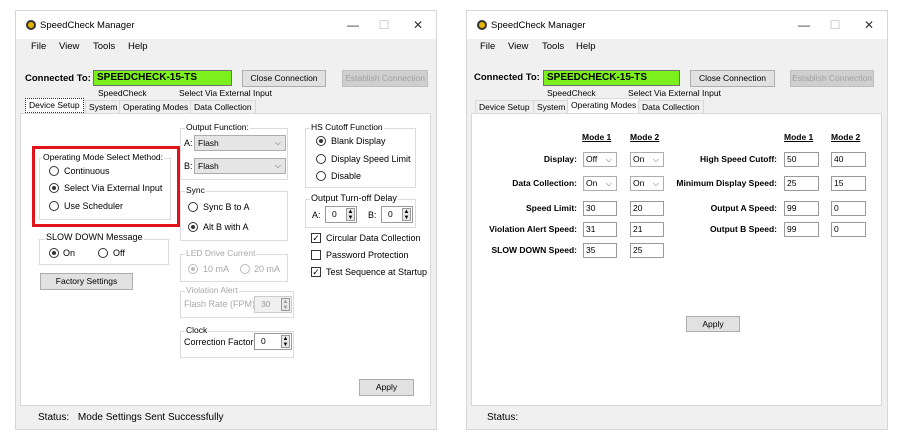 This screenshot has height=432, width=899. I want to click on mode1-select: Off ⌵, so click(600, 159).